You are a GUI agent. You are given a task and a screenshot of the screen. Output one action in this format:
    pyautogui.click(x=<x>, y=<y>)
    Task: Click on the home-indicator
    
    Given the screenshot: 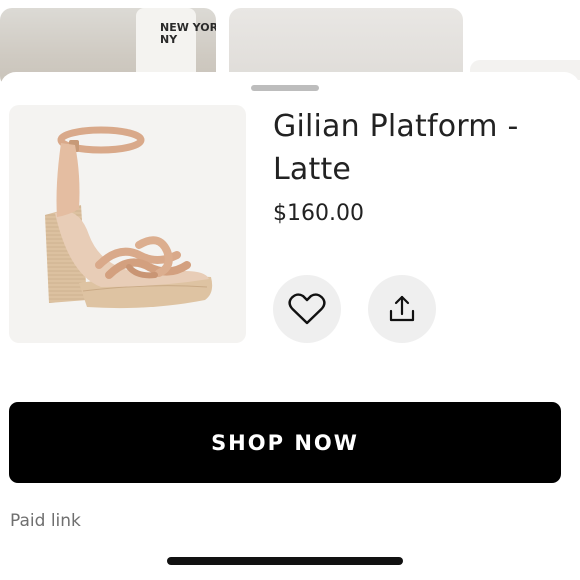 What is the action you would take?
    pyautogui.click(x=285, y=561)
    